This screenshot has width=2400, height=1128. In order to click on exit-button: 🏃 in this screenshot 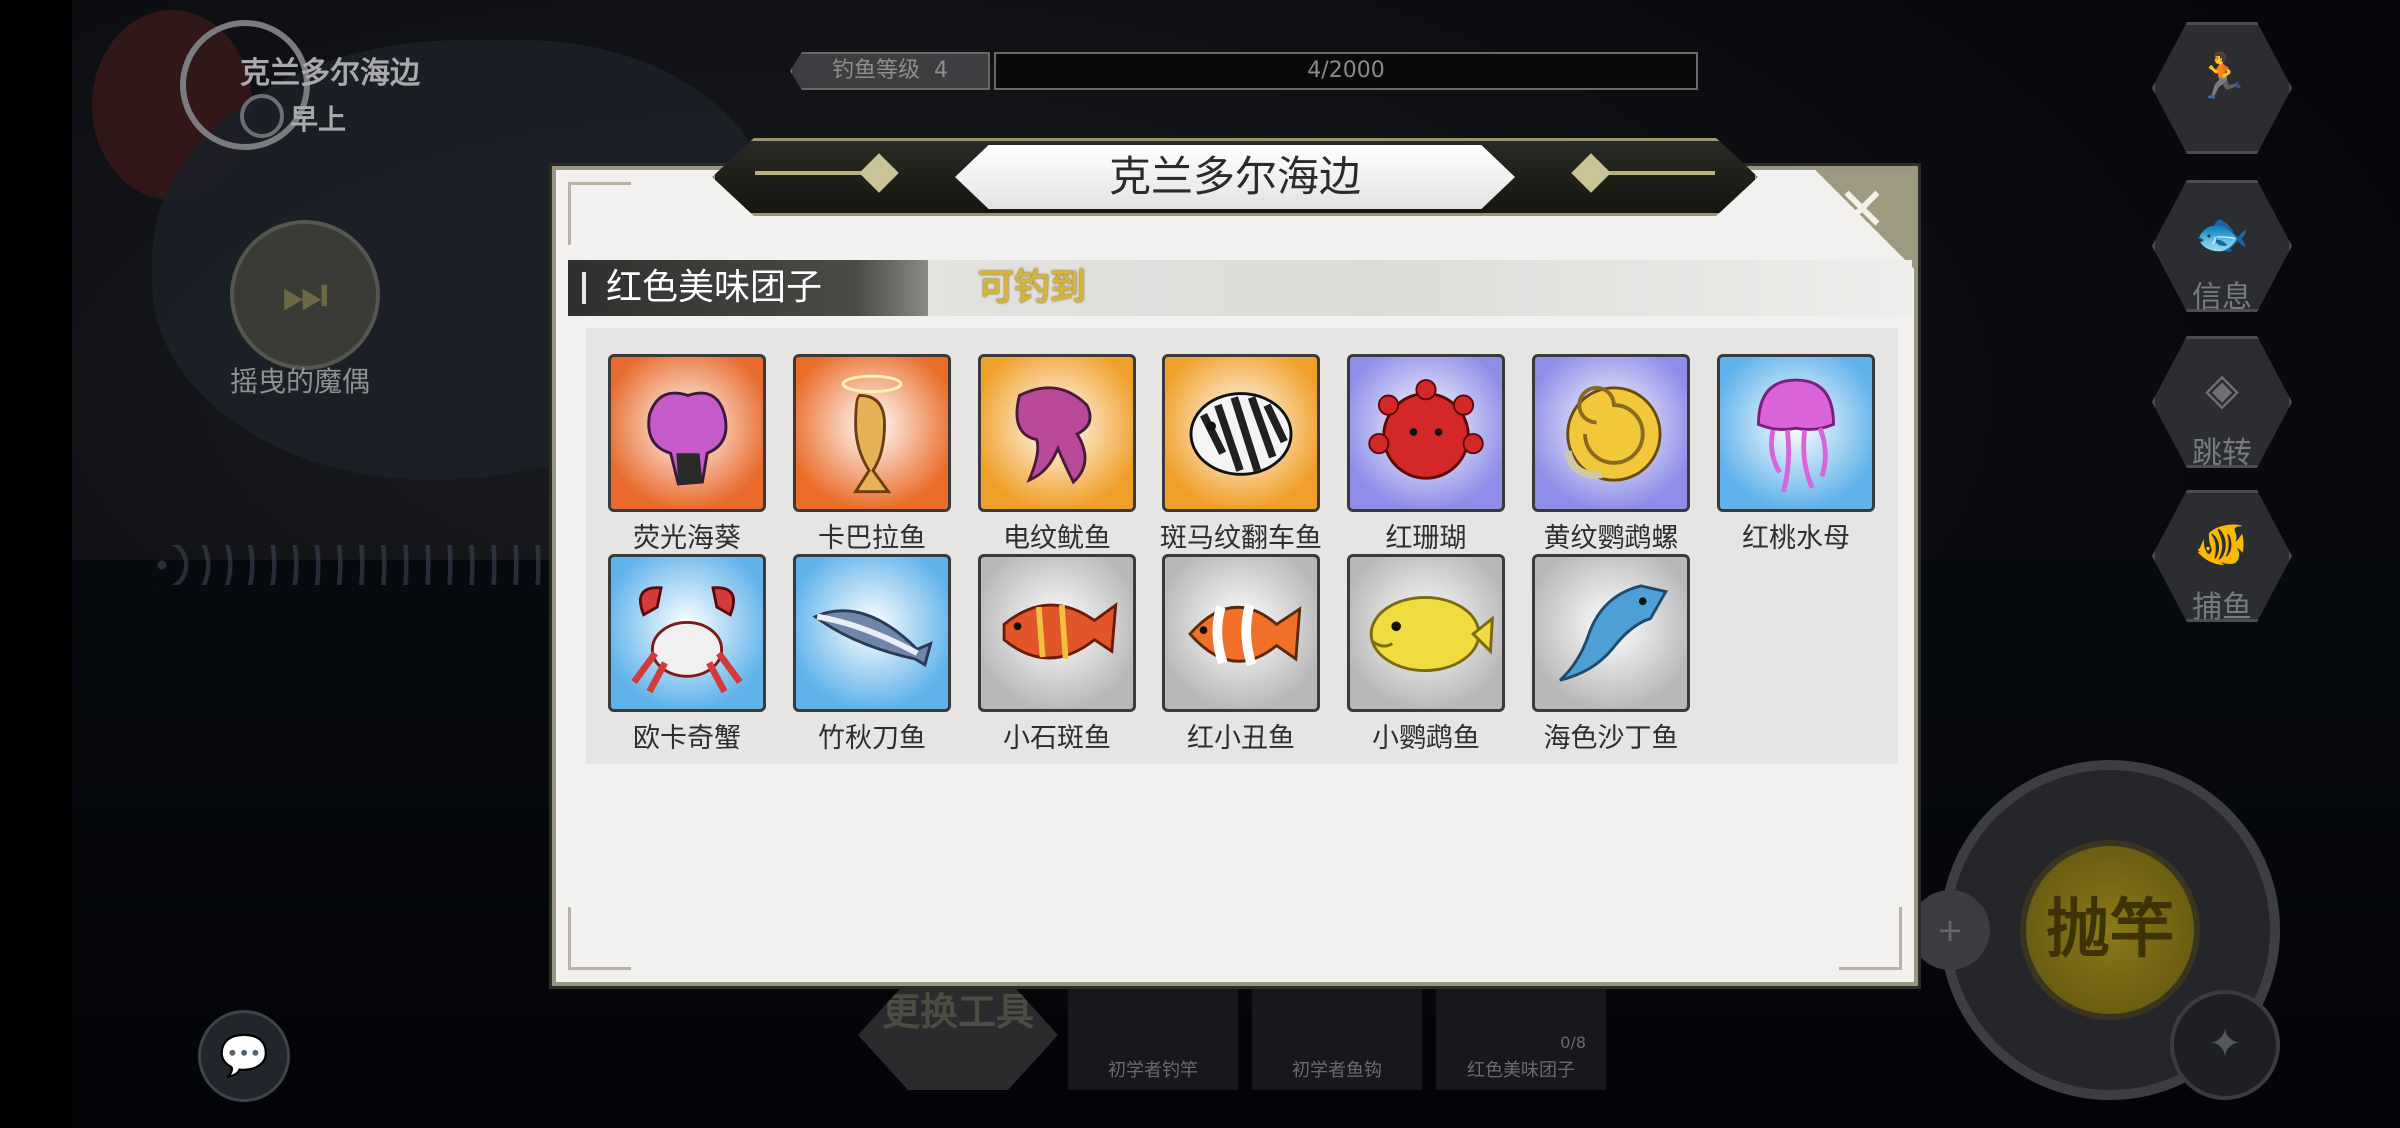, I will do `click(2222, 88)`.